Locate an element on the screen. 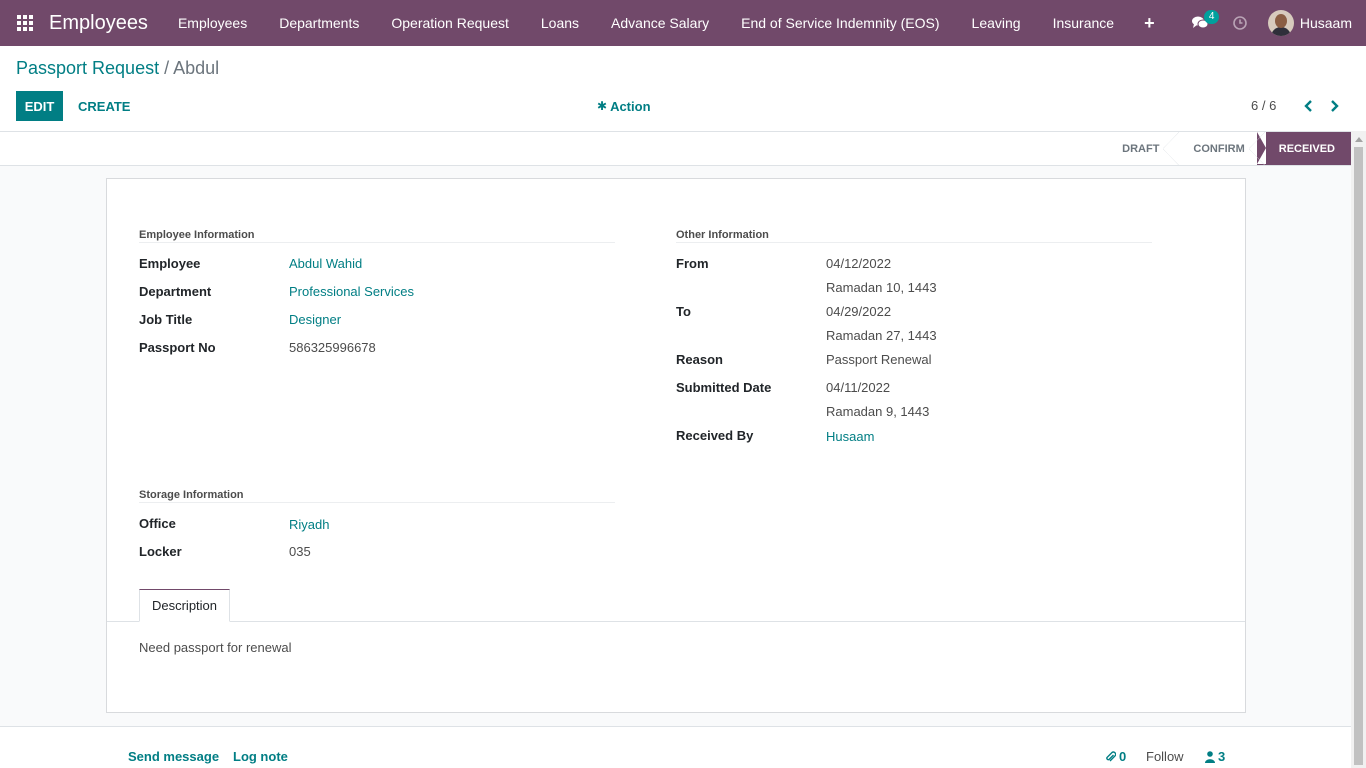 This screenshot has width=1366, height=768. description-text: Need passport for renewal is located at coordinates (215, 647).